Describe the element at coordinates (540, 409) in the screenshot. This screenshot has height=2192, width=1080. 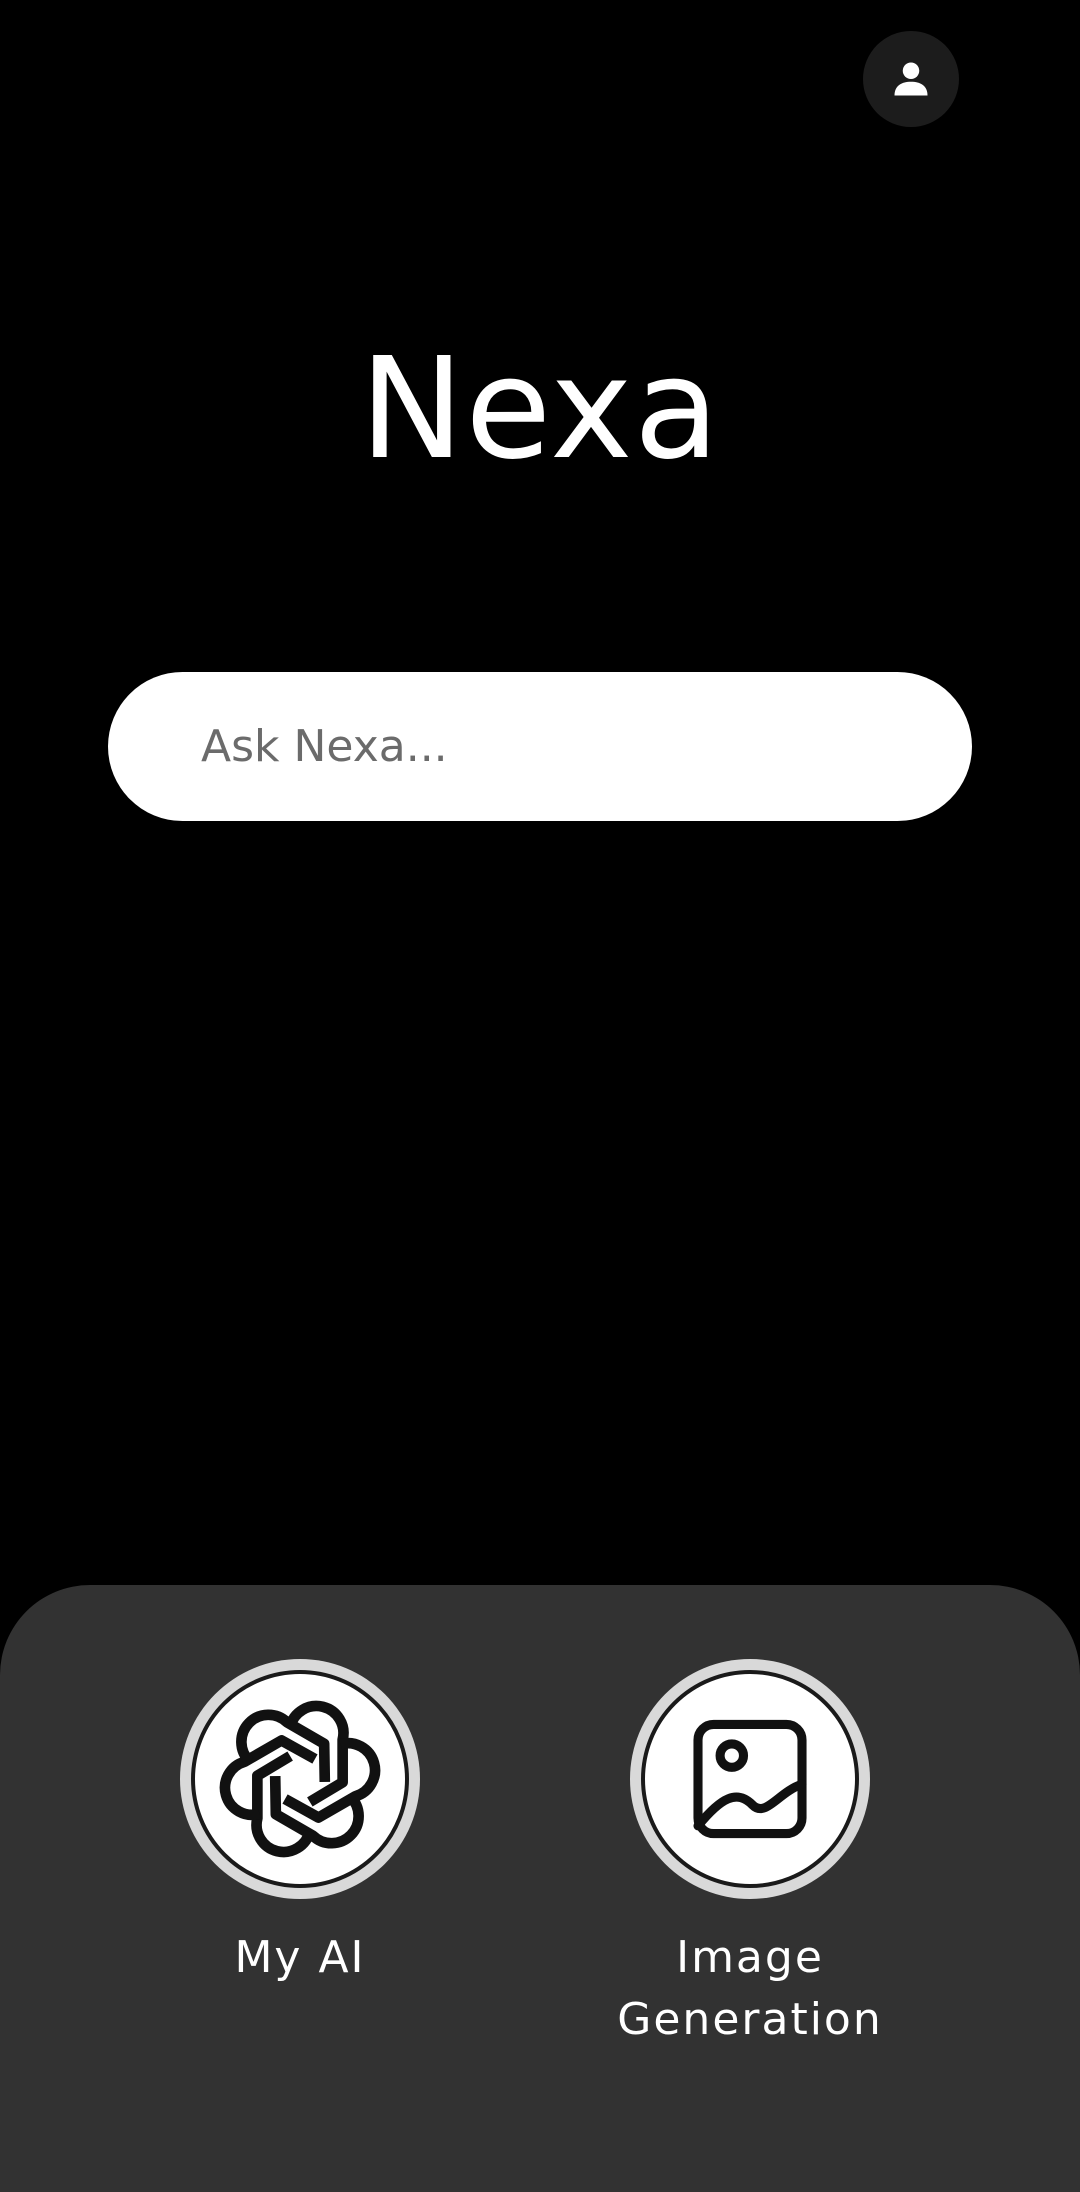
I see `app-title: Nexa` at that location.